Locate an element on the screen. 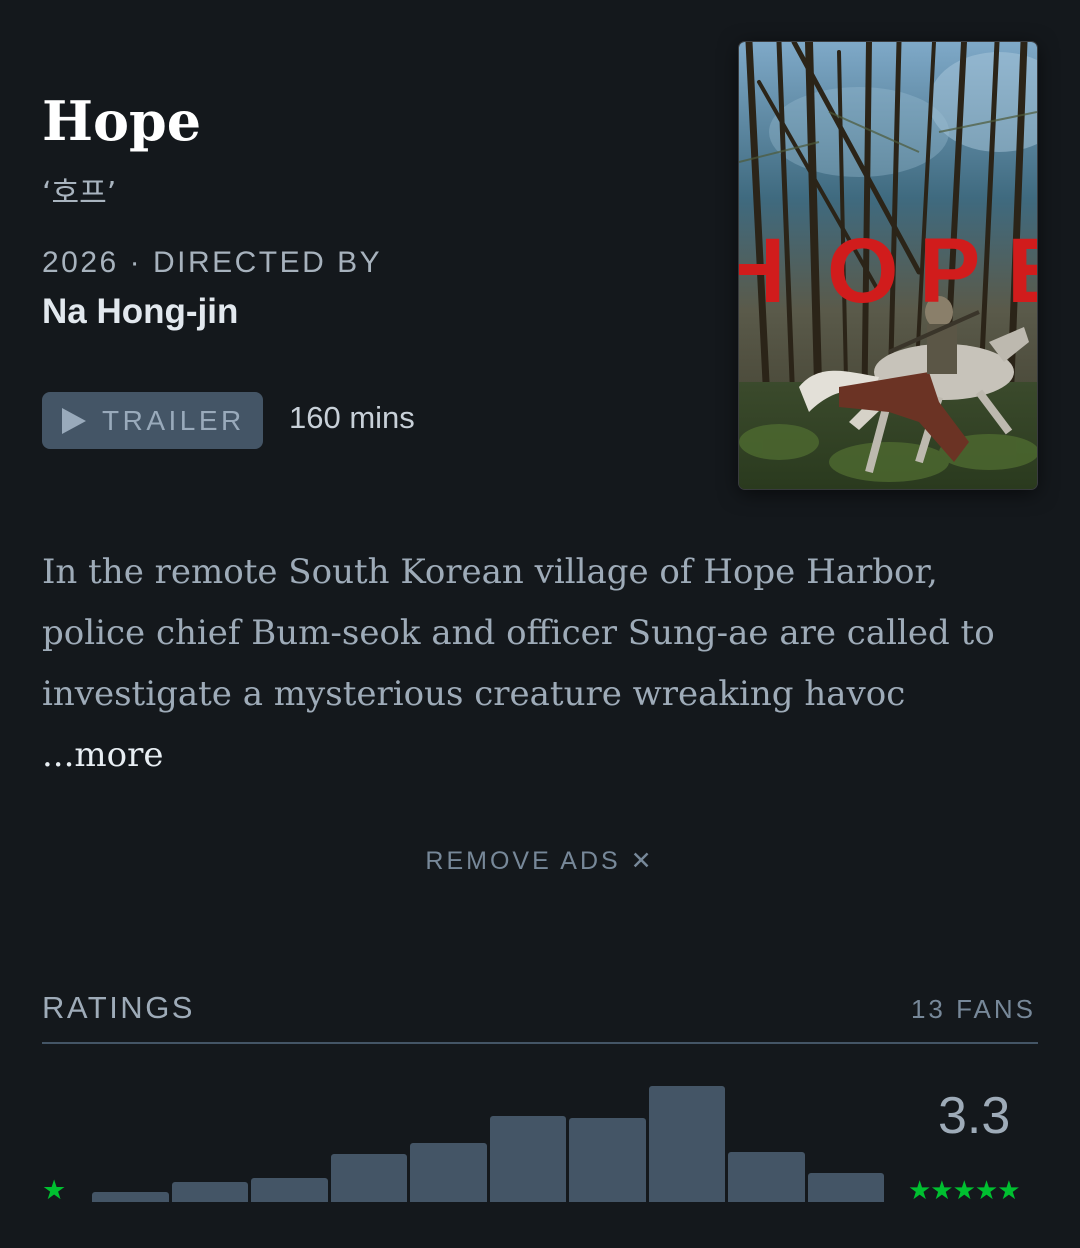 Image resolution: width=1080 pixels, height=1248 pixels. fans-count-link: 13 FANS is located at coordinates (973, 1009).